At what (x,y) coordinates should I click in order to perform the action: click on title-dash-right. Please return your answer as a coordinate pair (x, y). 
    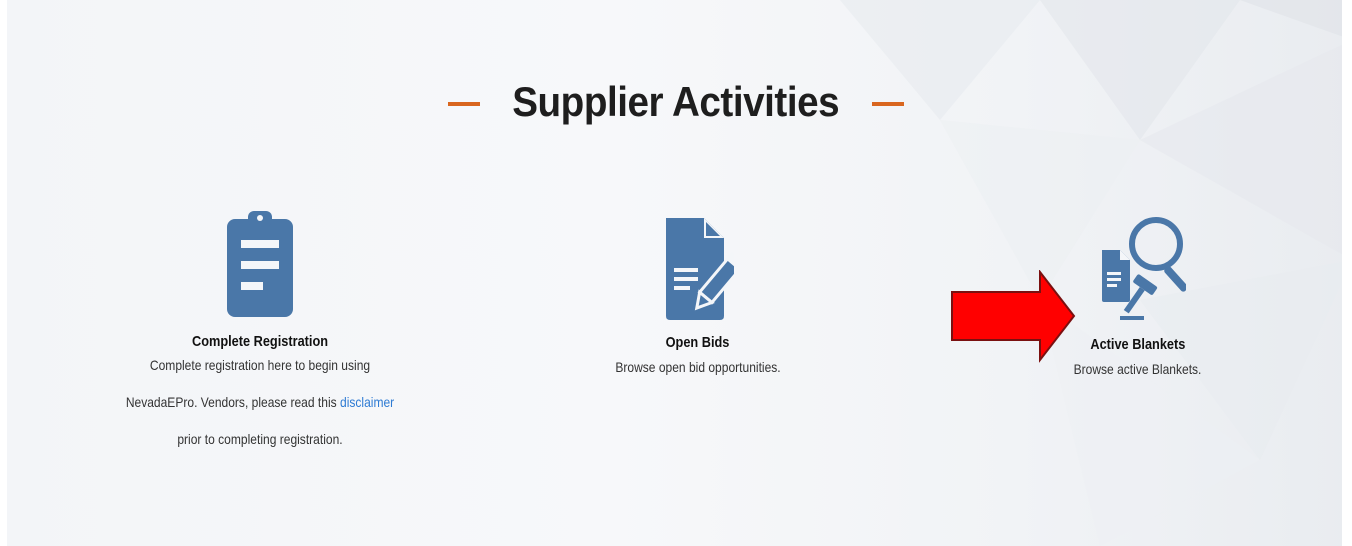
    Looking at the image, I should click on (887, 104).